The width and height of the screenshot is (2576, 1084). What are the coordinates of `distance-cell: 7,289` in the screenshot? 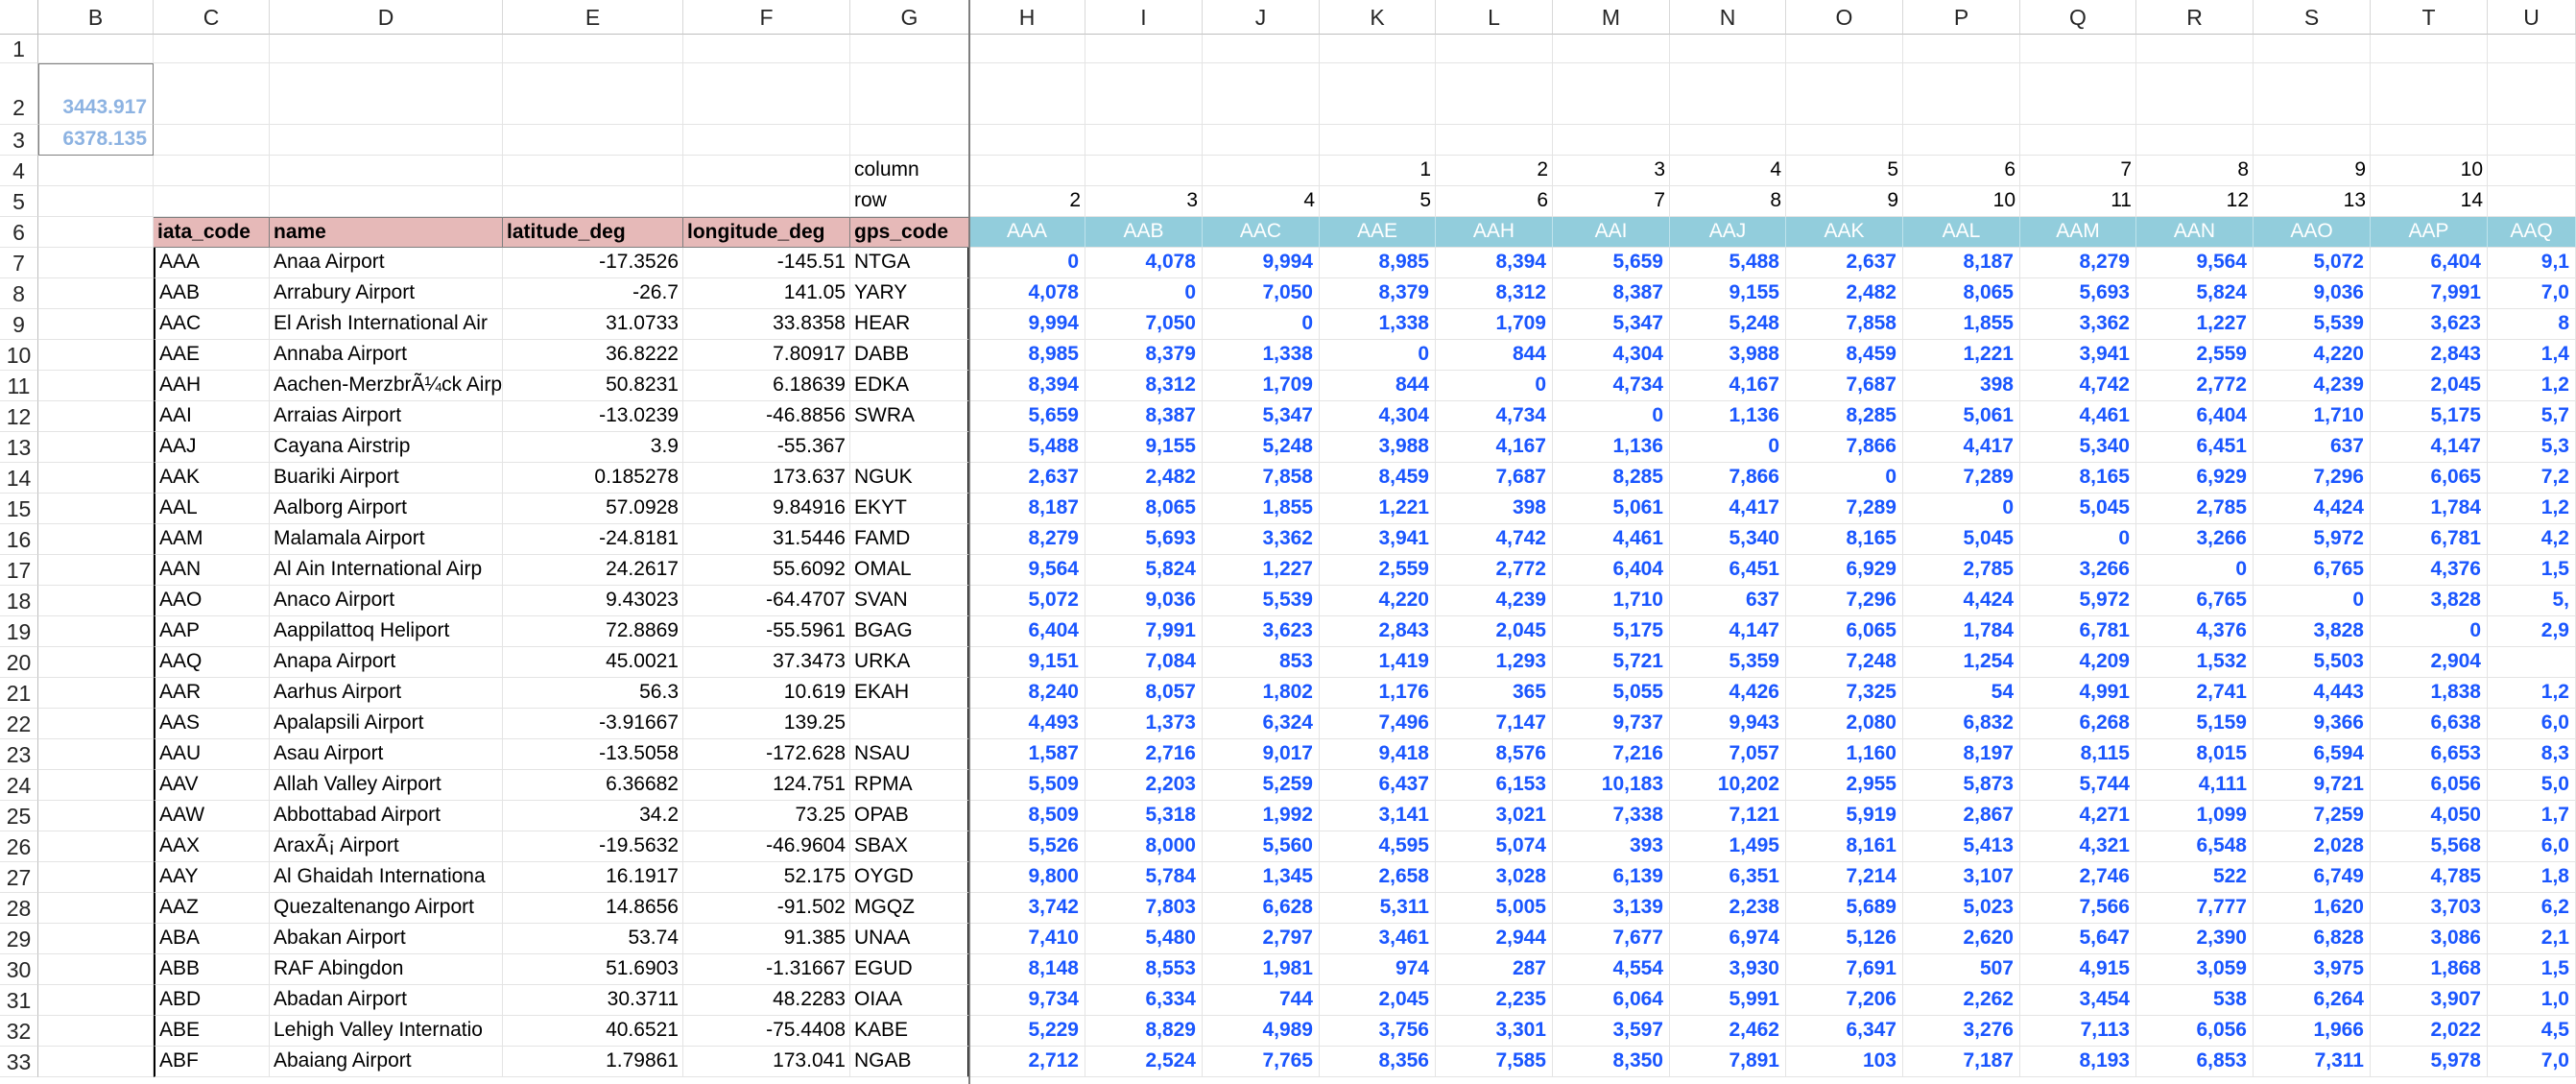 It's located at (1844, 509).